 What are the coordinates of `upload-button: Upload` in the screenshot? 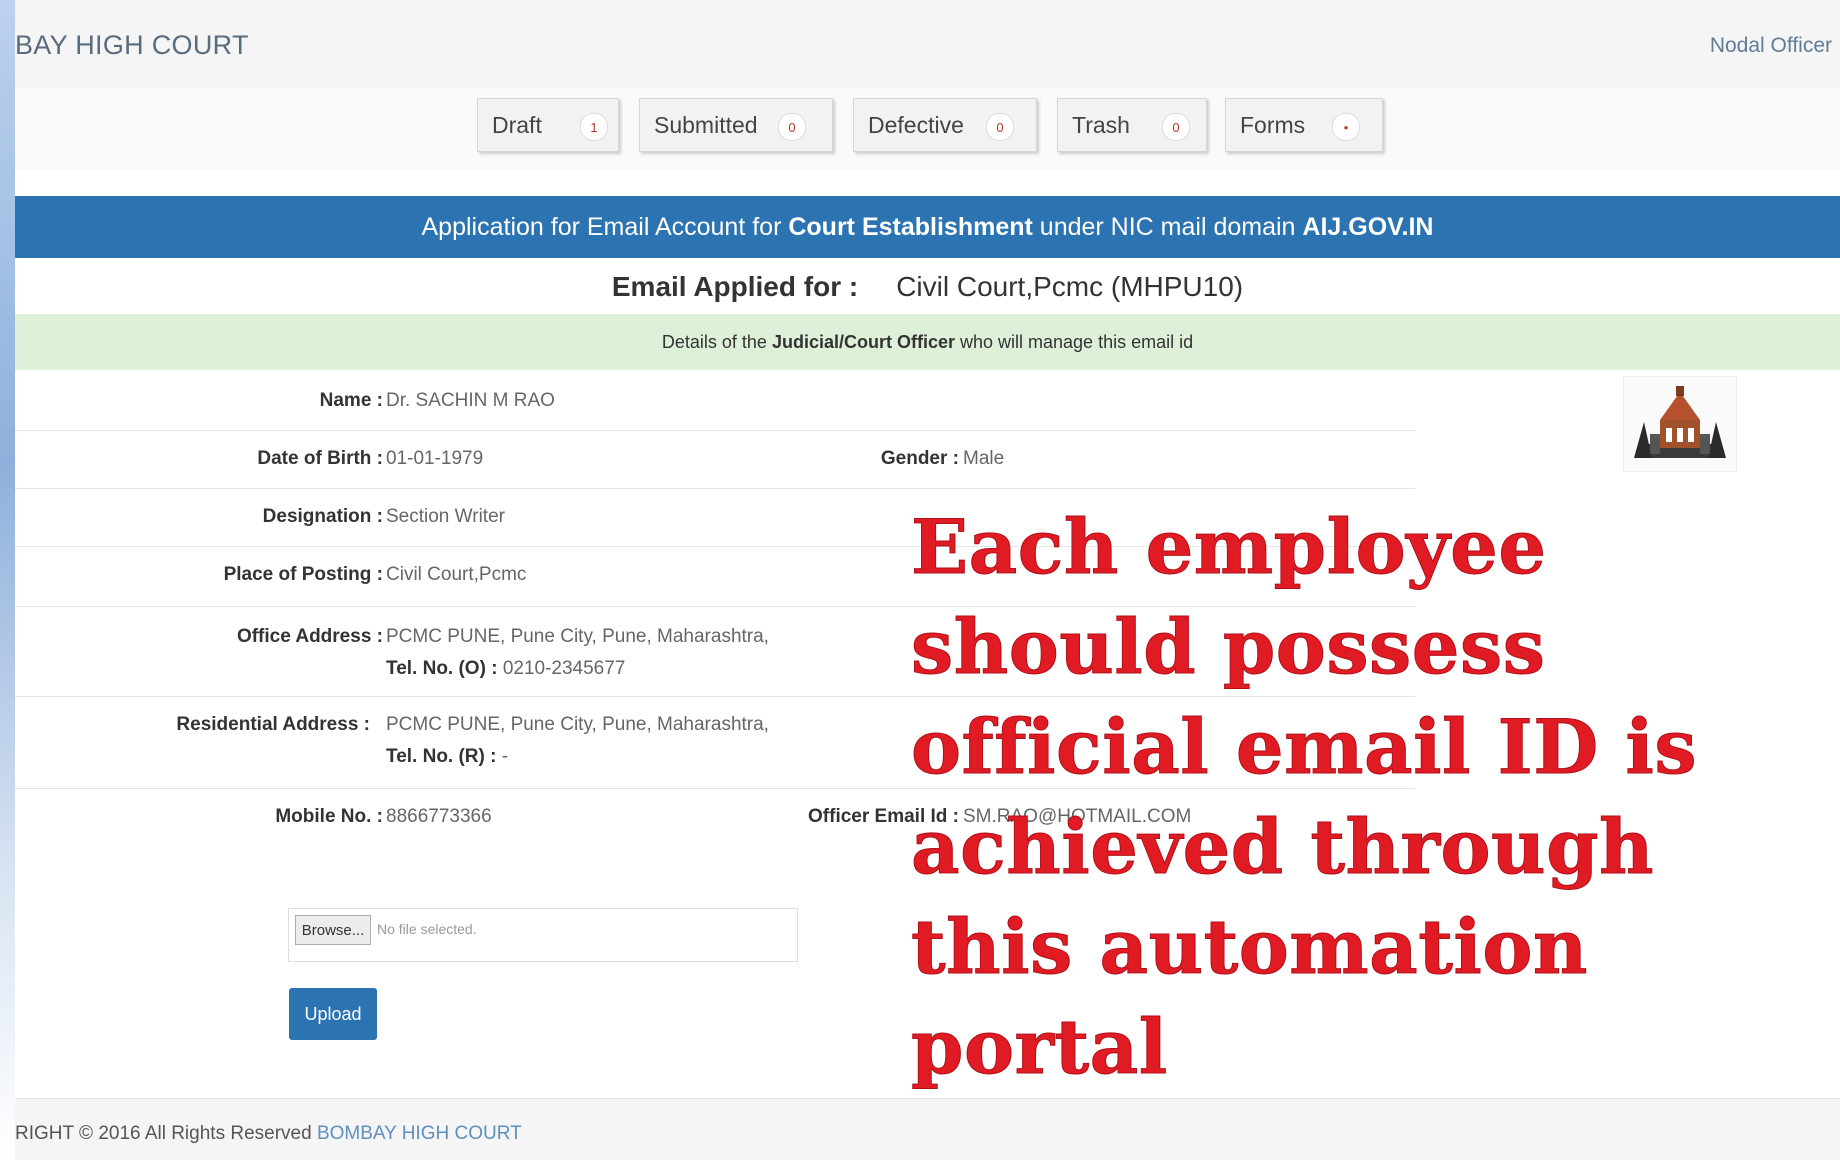 It's located at (333, 1014).